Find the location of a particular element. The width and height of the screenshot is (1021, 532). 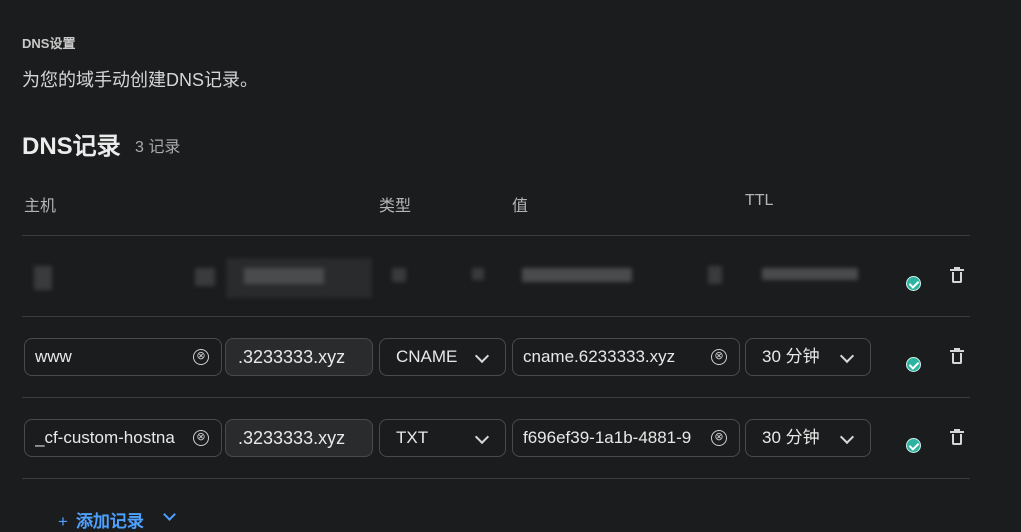

host-input: _cf-custom-hostna ⊗ is located at coordinates (123, 438).